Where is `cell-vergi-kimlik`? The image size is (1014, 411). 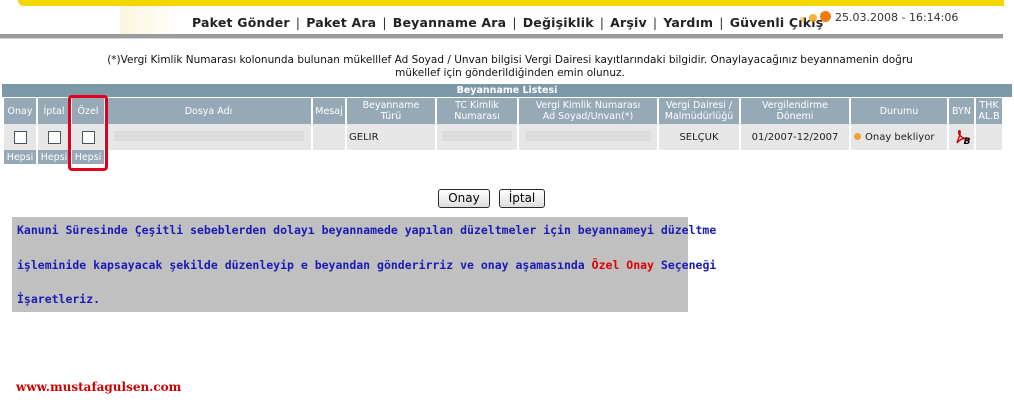
cell-vergi-kimlik is located at coordinates (588, 137).